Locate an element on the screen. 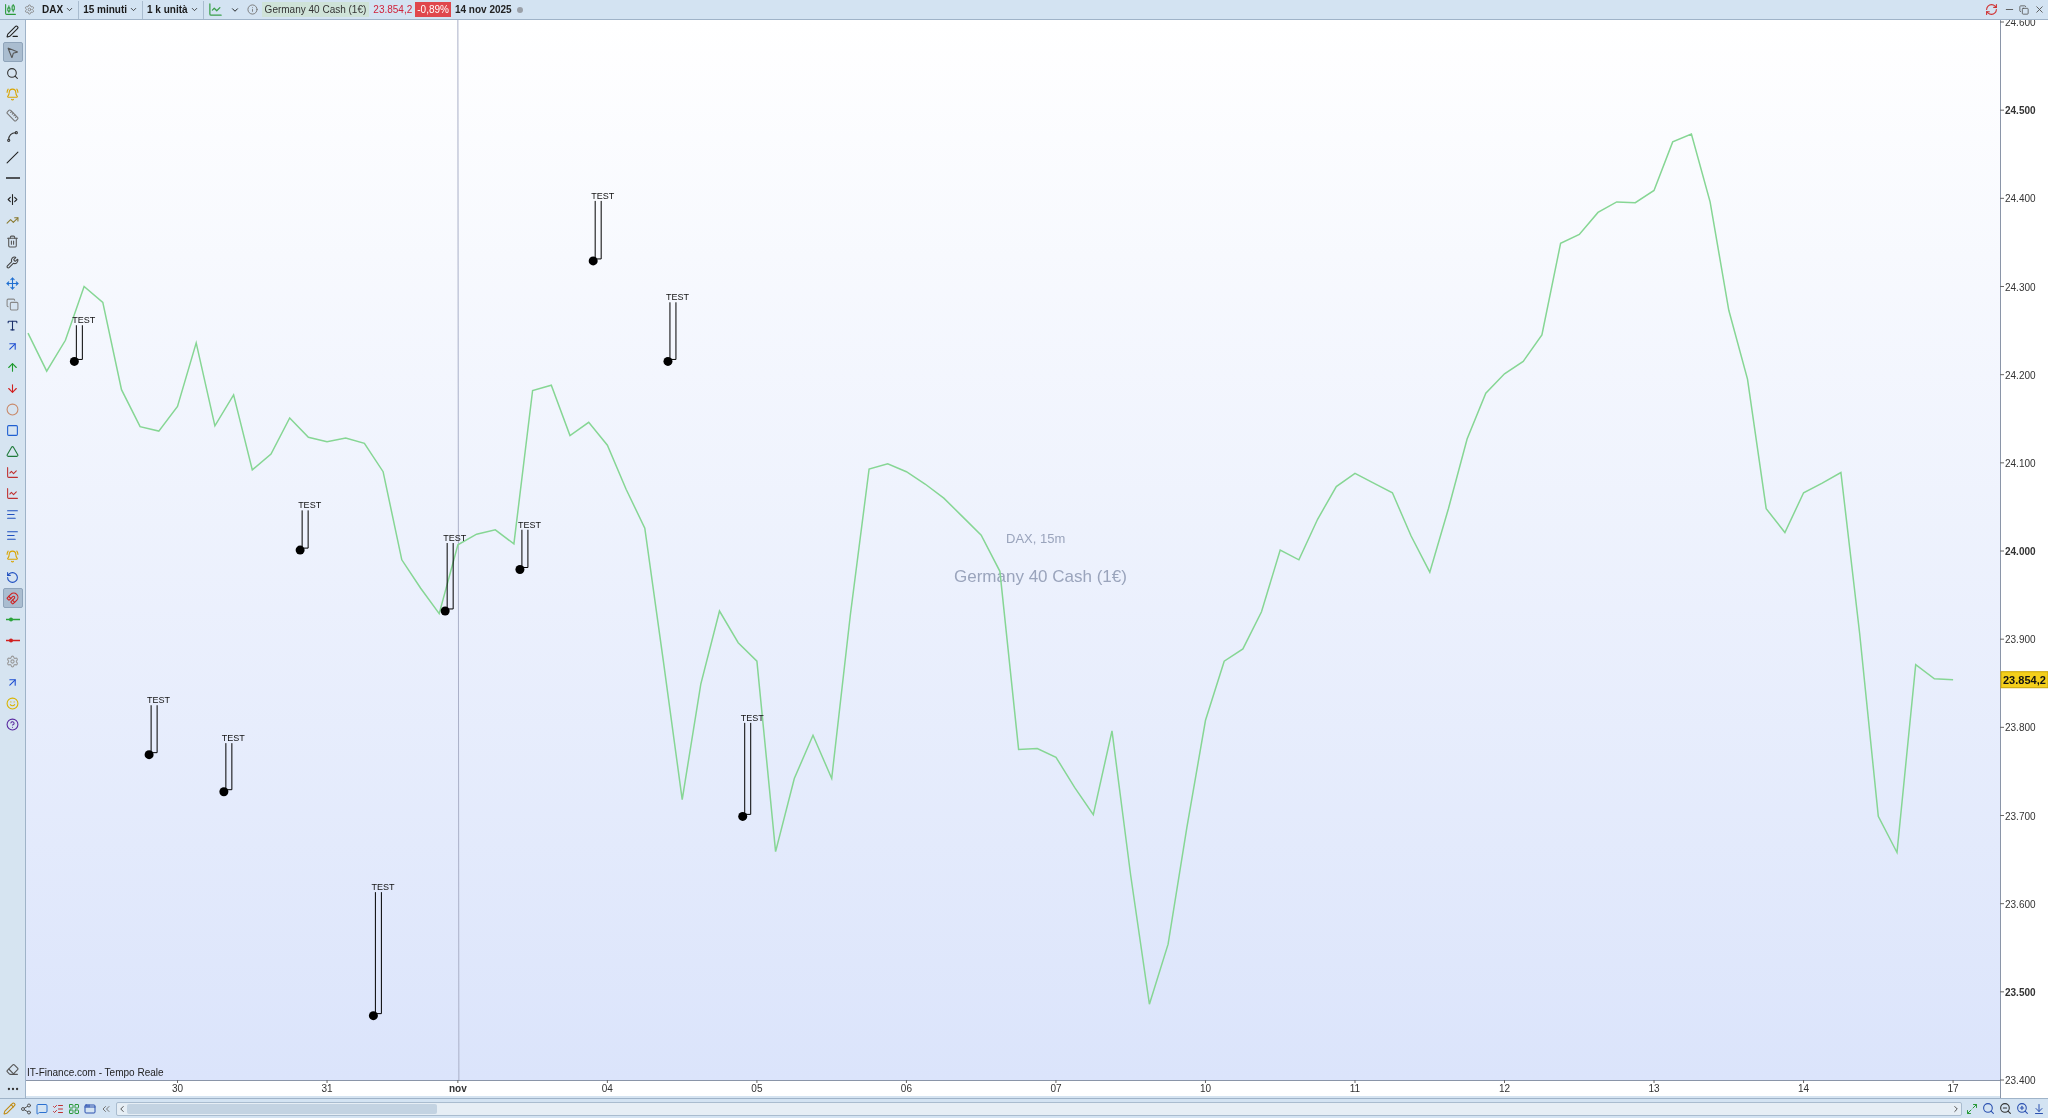 The height and width of the screenshot is (1118, 2048). quote-date: 14 nov 2025 is located at coordinates (483, 10).